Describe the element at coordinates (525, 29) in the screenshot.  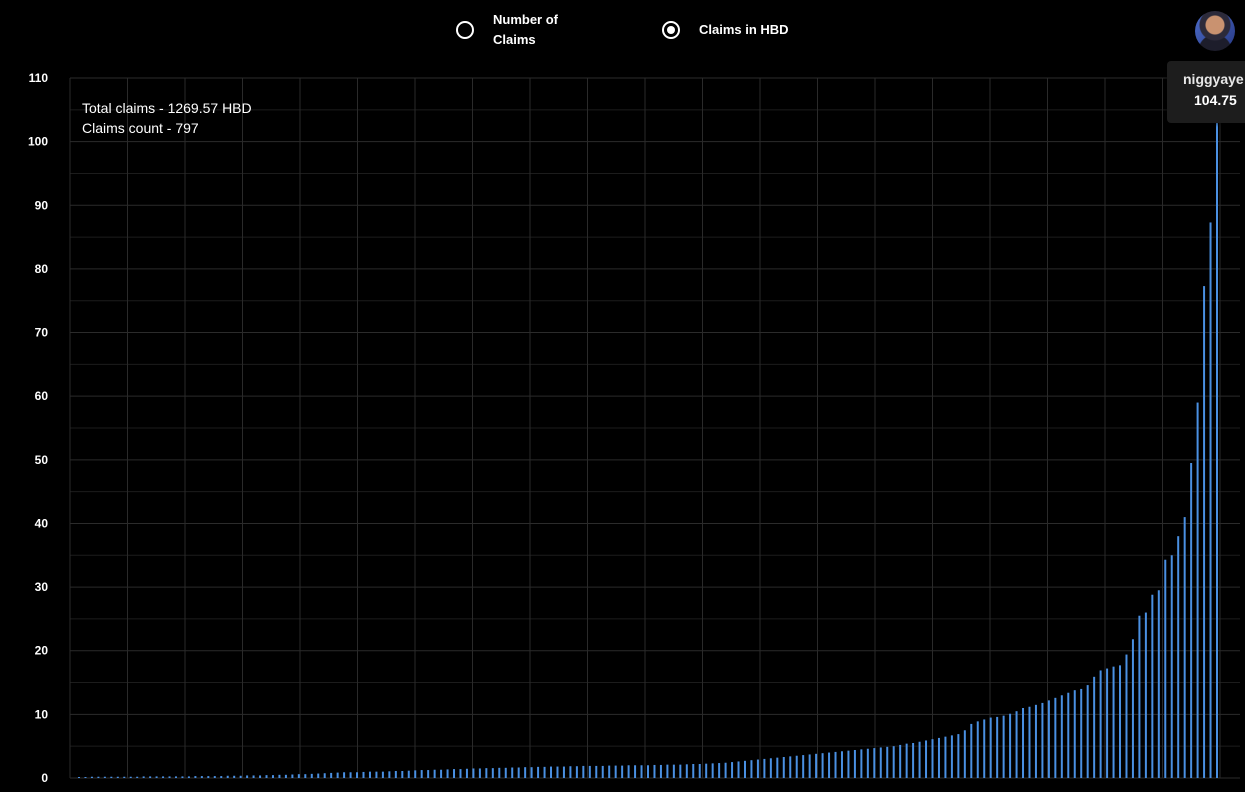
I see `number-of-claims-label: Number of Claims` at that location.